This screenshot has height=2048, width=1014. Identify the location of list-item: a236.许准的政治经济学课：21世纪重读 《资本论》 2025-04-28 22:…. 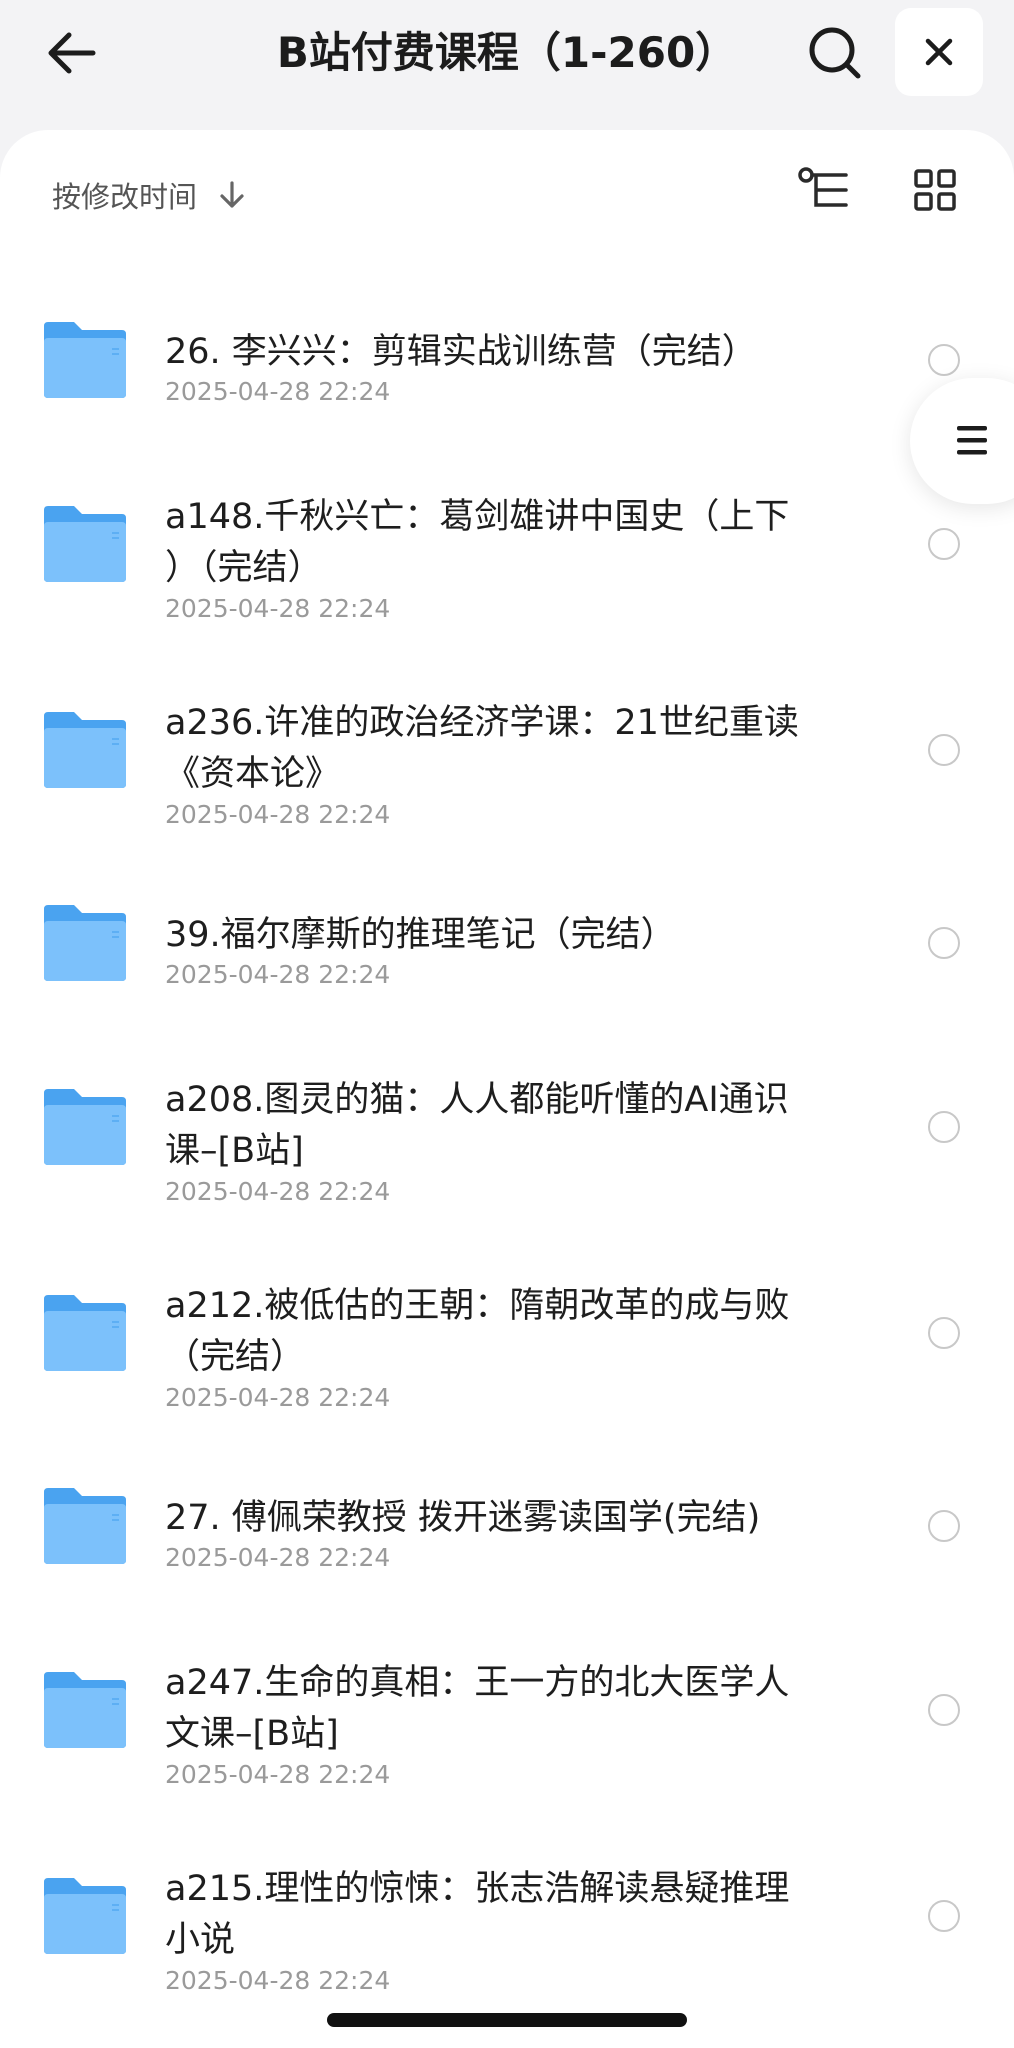
(507, 756).